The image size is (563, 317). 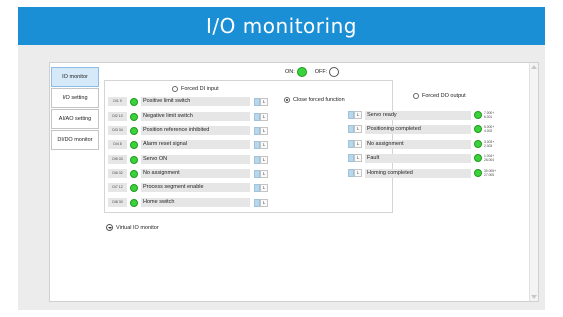 I want to click on forced-do-radio, so click(x=416, y=96).